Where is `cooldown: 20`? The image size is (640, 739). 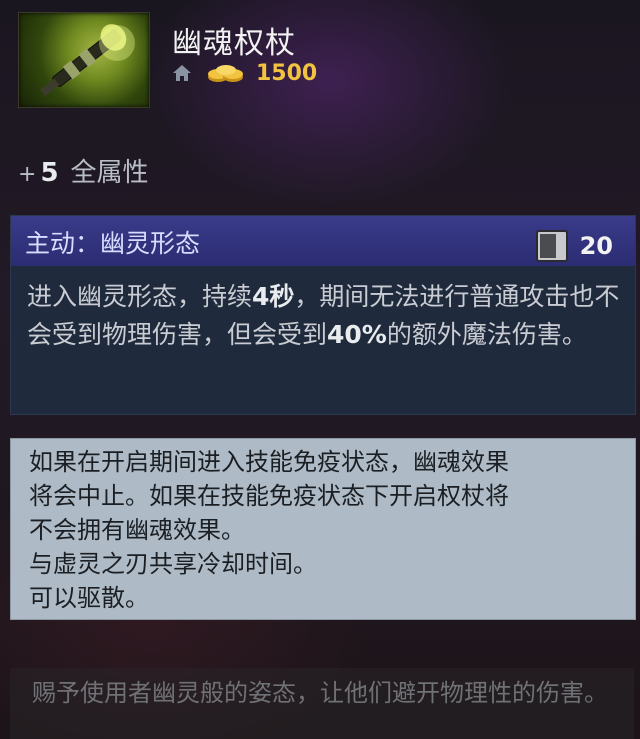 cooldown: 20 is located at coordinates (574, 246).